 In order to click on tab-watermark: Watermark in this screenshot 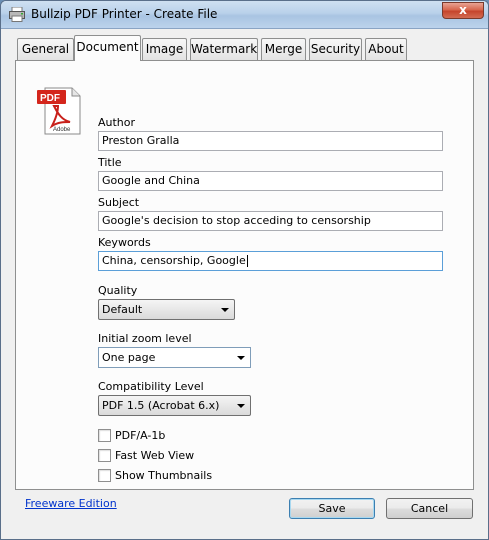, I will do `click(224, 49)`.